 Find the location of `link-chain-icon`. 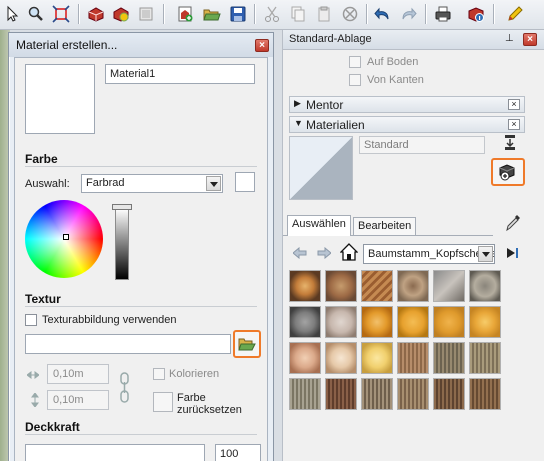

link-chain-icon is located at coordinates (125, 388).